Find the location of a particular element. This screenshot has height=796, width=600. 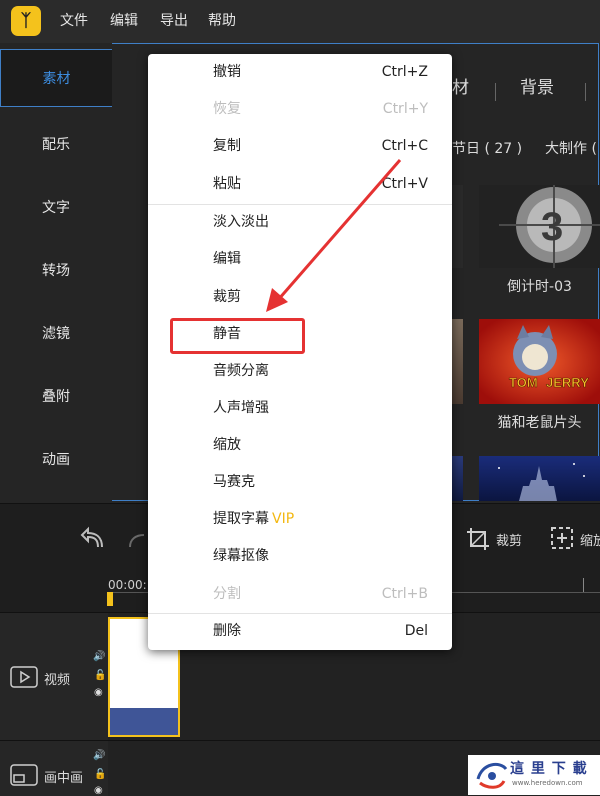

watermark-title: 這 里 下 載 is located at coordinates (549, 769).